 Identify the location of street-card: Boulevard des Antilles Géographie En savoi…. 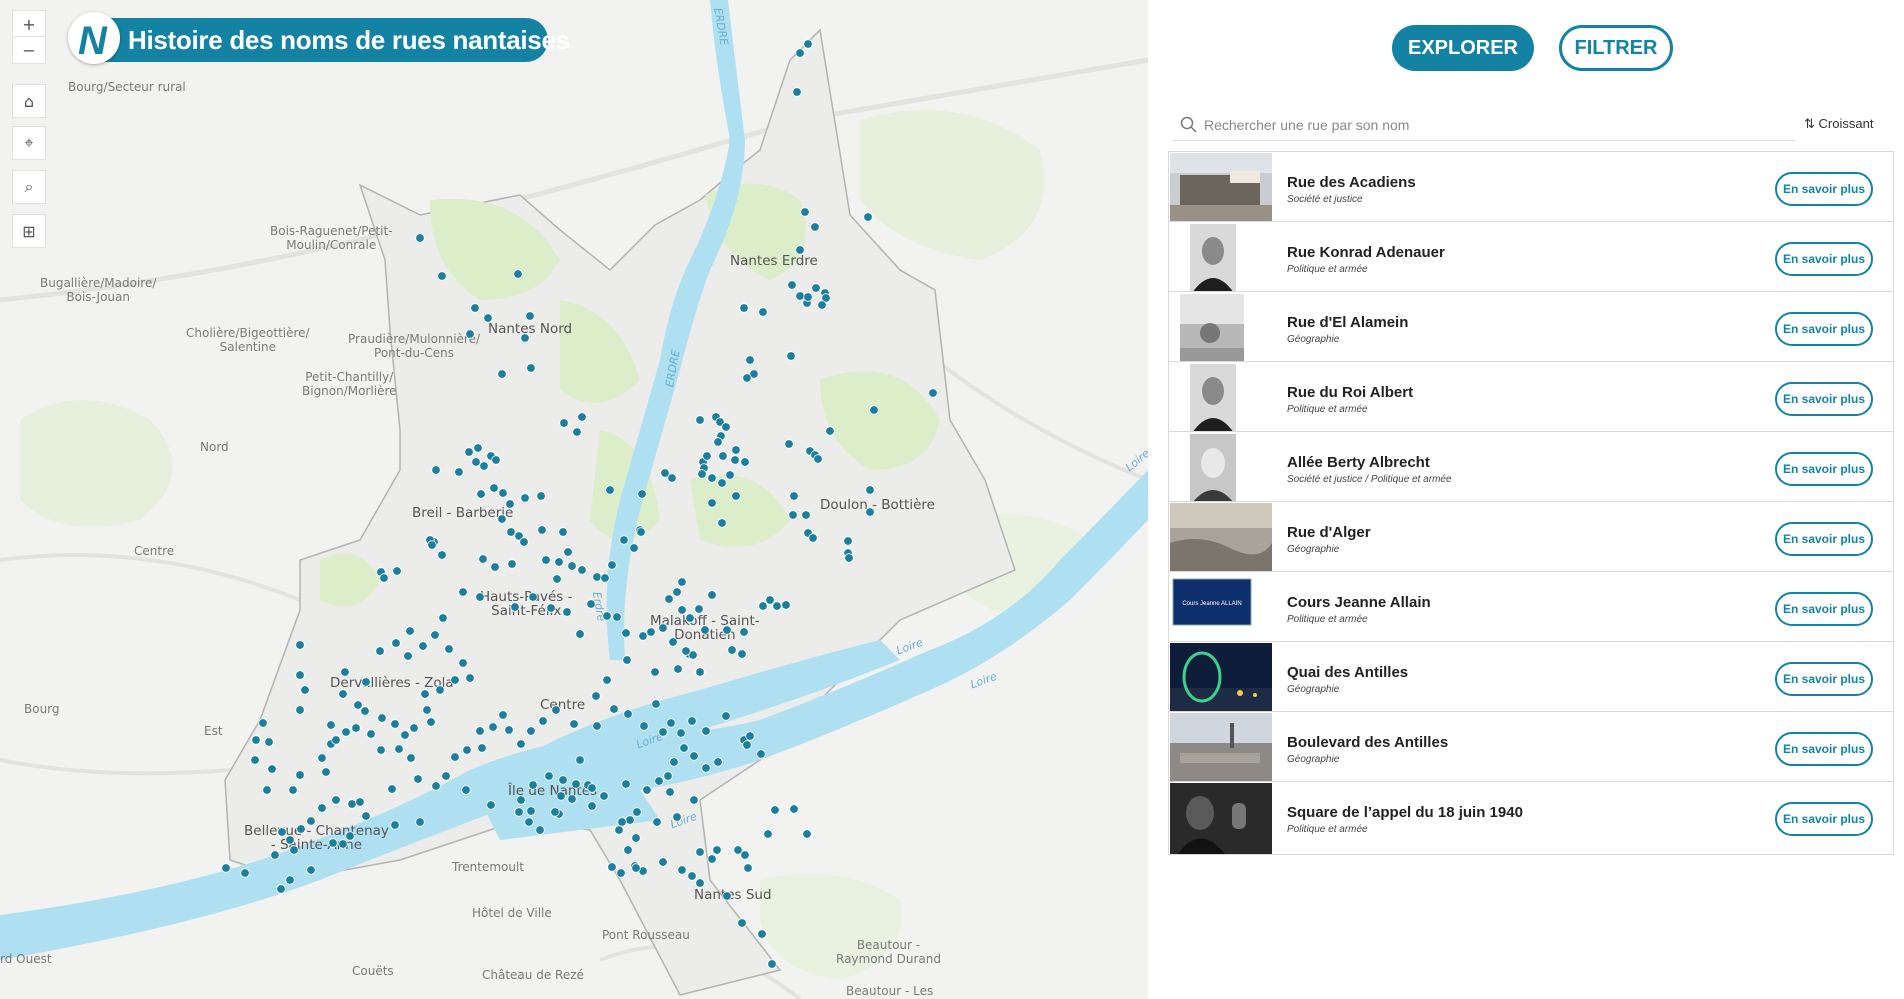
(1531, 748).